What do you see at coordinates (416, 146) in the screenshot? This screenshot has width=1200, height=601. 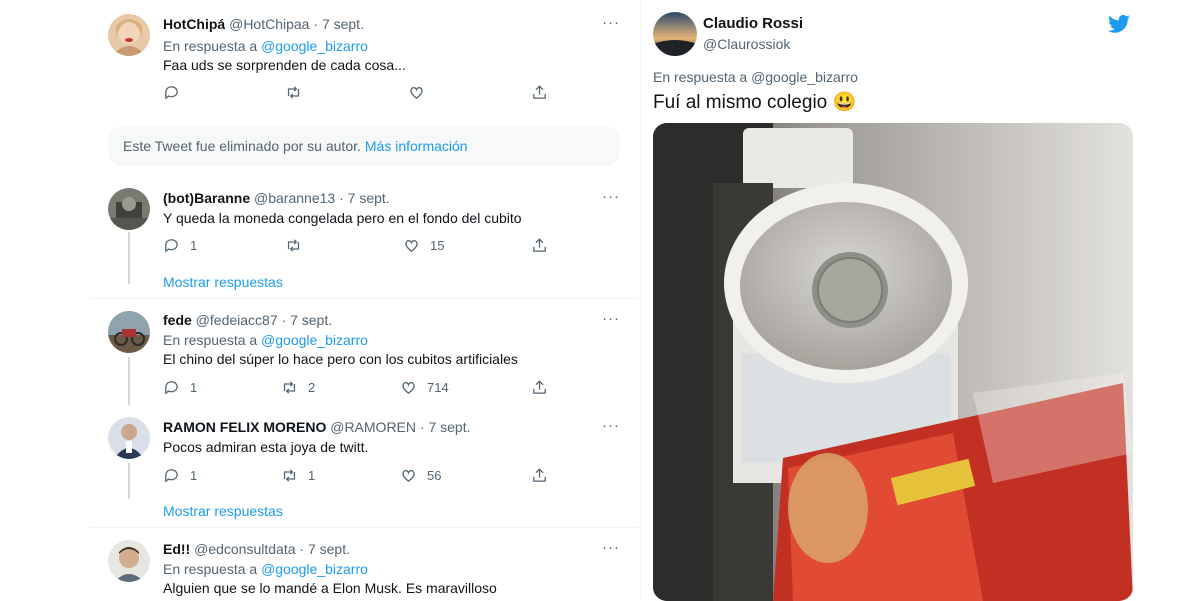 I see `more-info-link: Más información` at bounding box center [416, 146].